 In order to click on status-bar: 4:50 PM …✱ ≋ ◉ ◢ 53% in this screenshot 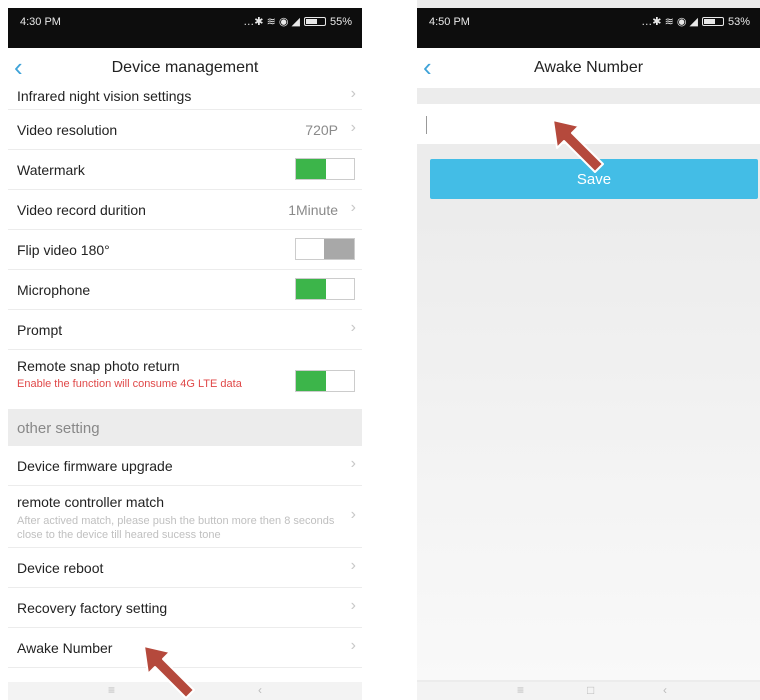, I will do `click(588, 28)`.